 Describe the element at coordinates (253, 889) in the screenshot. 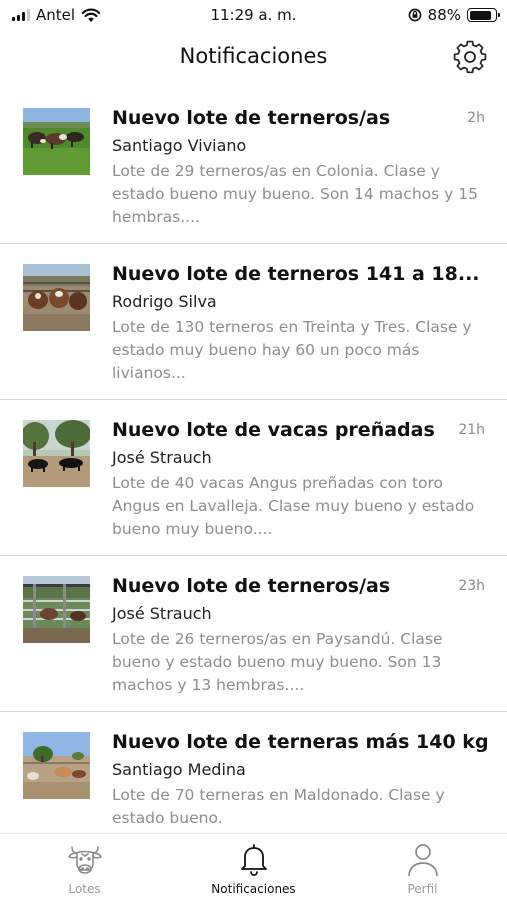

I see `tab-label: Notificaciones` at that location.